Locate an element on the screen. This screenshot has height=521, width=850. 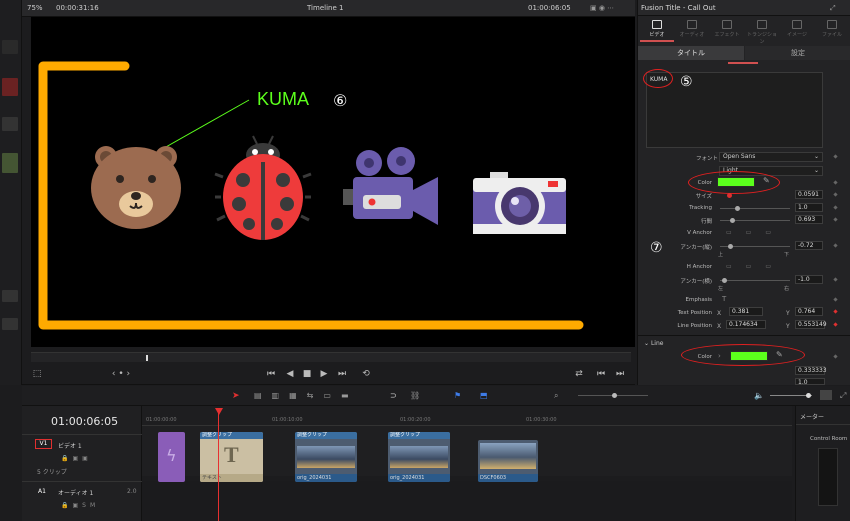
timeline-name: Timeline 1 is located at coordinates (325, 8).